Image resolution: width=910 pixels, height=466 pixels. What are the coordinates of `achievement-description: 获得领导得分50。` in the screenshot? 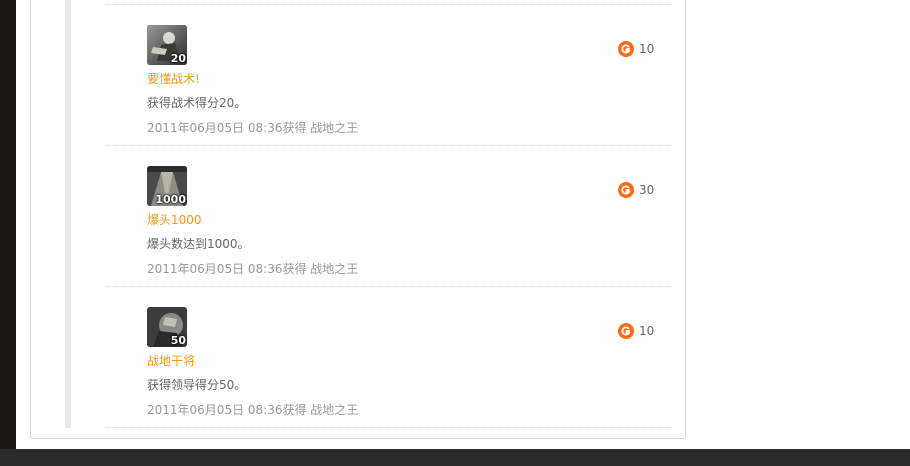 It's located at (197, 385).